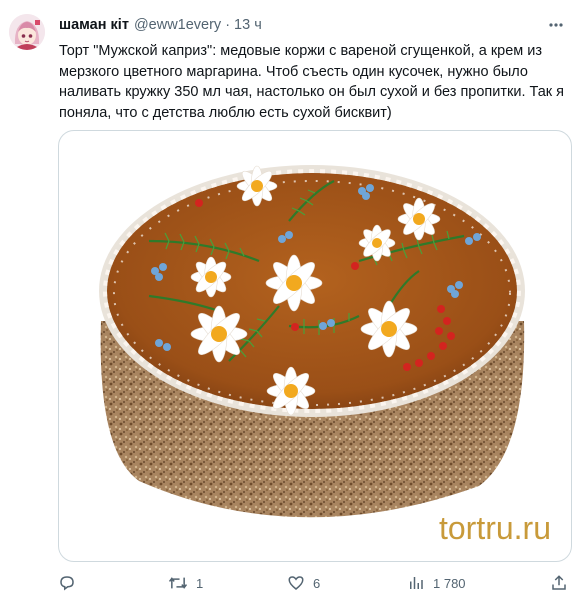  I want to click on share-button, so click(559, 583).